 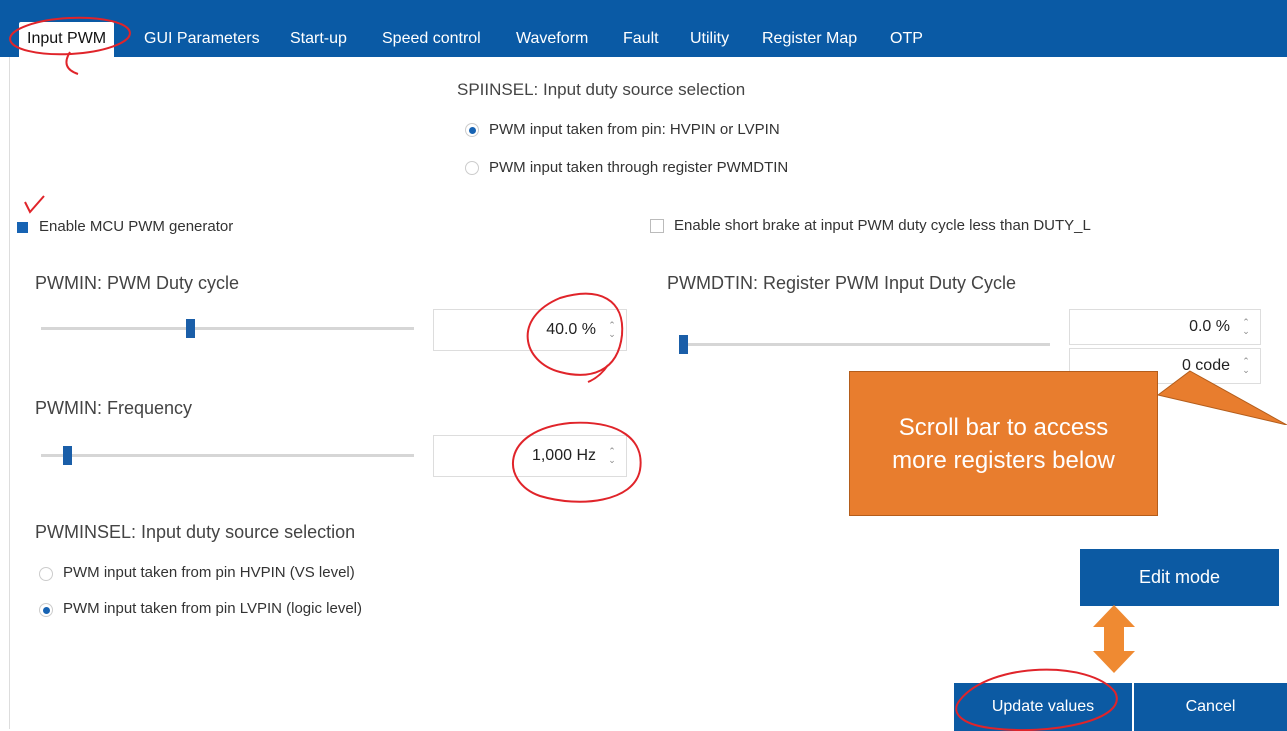 I want to click on tab-input-pwm: Input PWM, so click(x=67, y=39).